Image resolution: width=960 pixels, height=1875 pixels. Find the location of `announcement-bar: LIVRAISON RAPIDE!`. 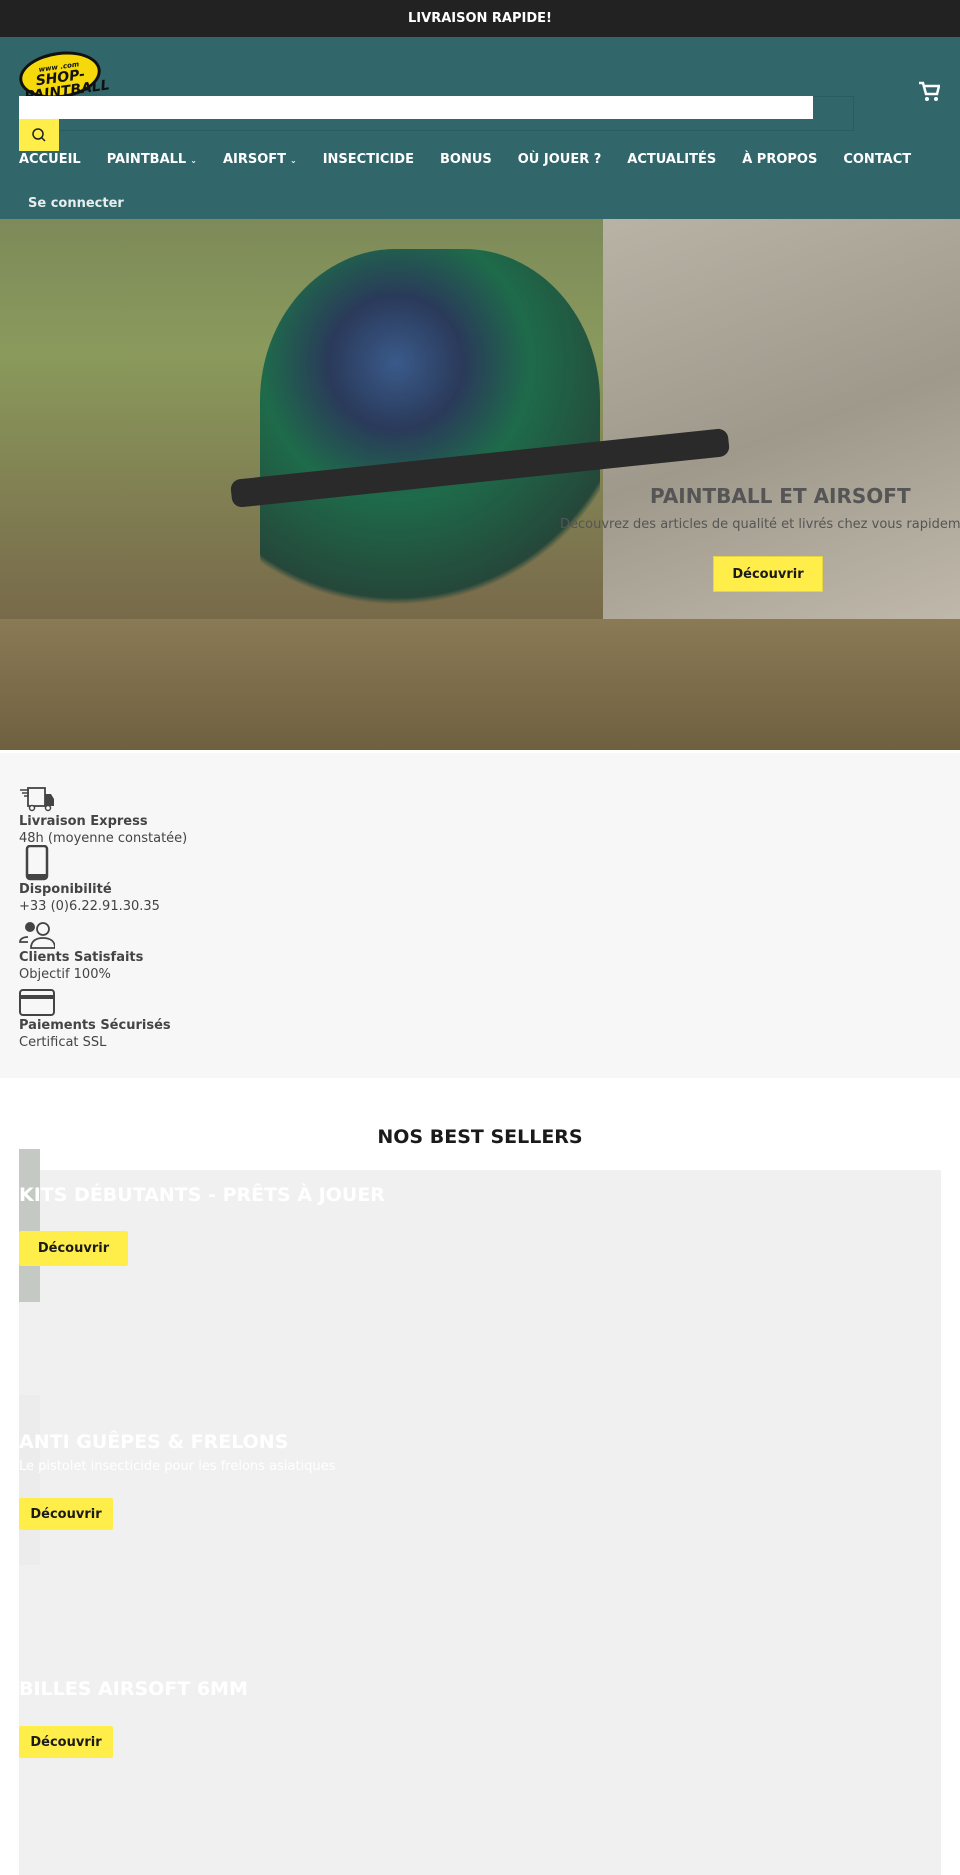

announcement-bar: LIVRAISON RAPIDE! is located at coordinates (480, 18).